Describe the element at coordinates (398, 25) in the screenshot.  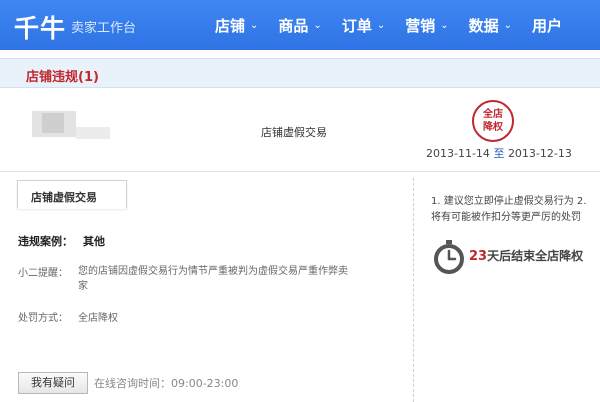
I see `main-nav: 店铺 ⌄ 商品 ⌄ 订单 ⌄ 营销 ⌄ 数据 ⌄ 用户` at that location.